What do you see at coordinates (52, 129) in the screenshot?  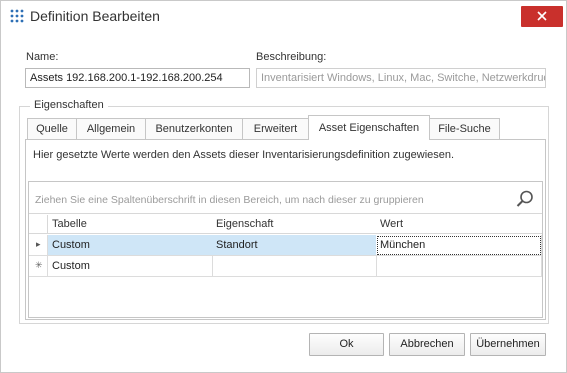 I see `tab-quelle: Quelle` at bounding box center [52, 129].